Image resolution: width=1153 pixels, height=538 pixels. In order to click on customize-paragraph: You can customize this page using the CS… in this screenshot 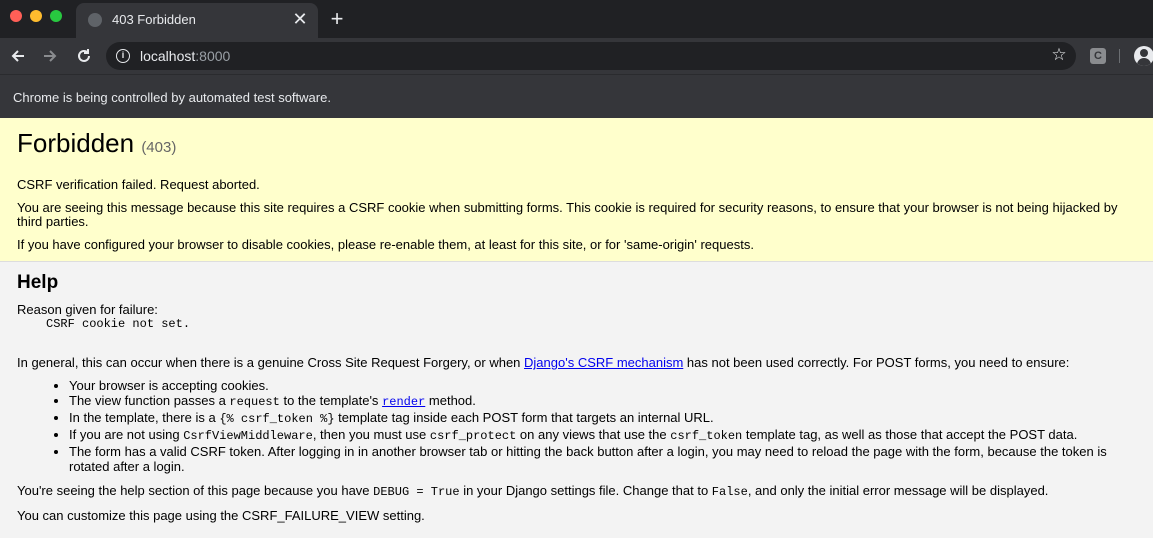, I will do `click(221, 515)`.